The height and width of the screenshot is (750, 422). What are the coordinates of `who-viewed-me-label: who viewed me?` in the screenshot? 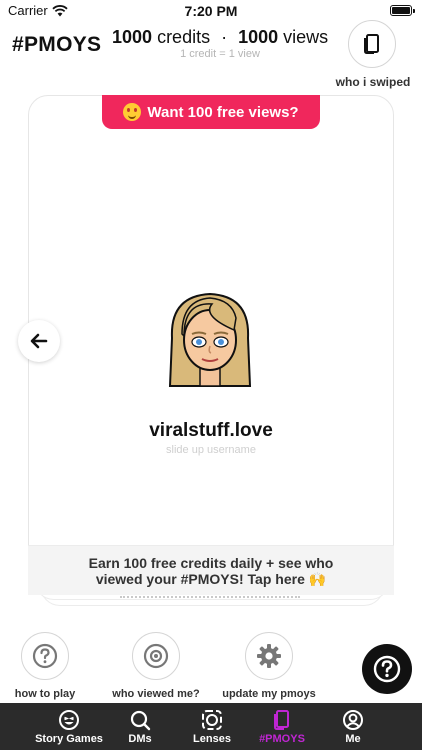 It's located at (156, 694).